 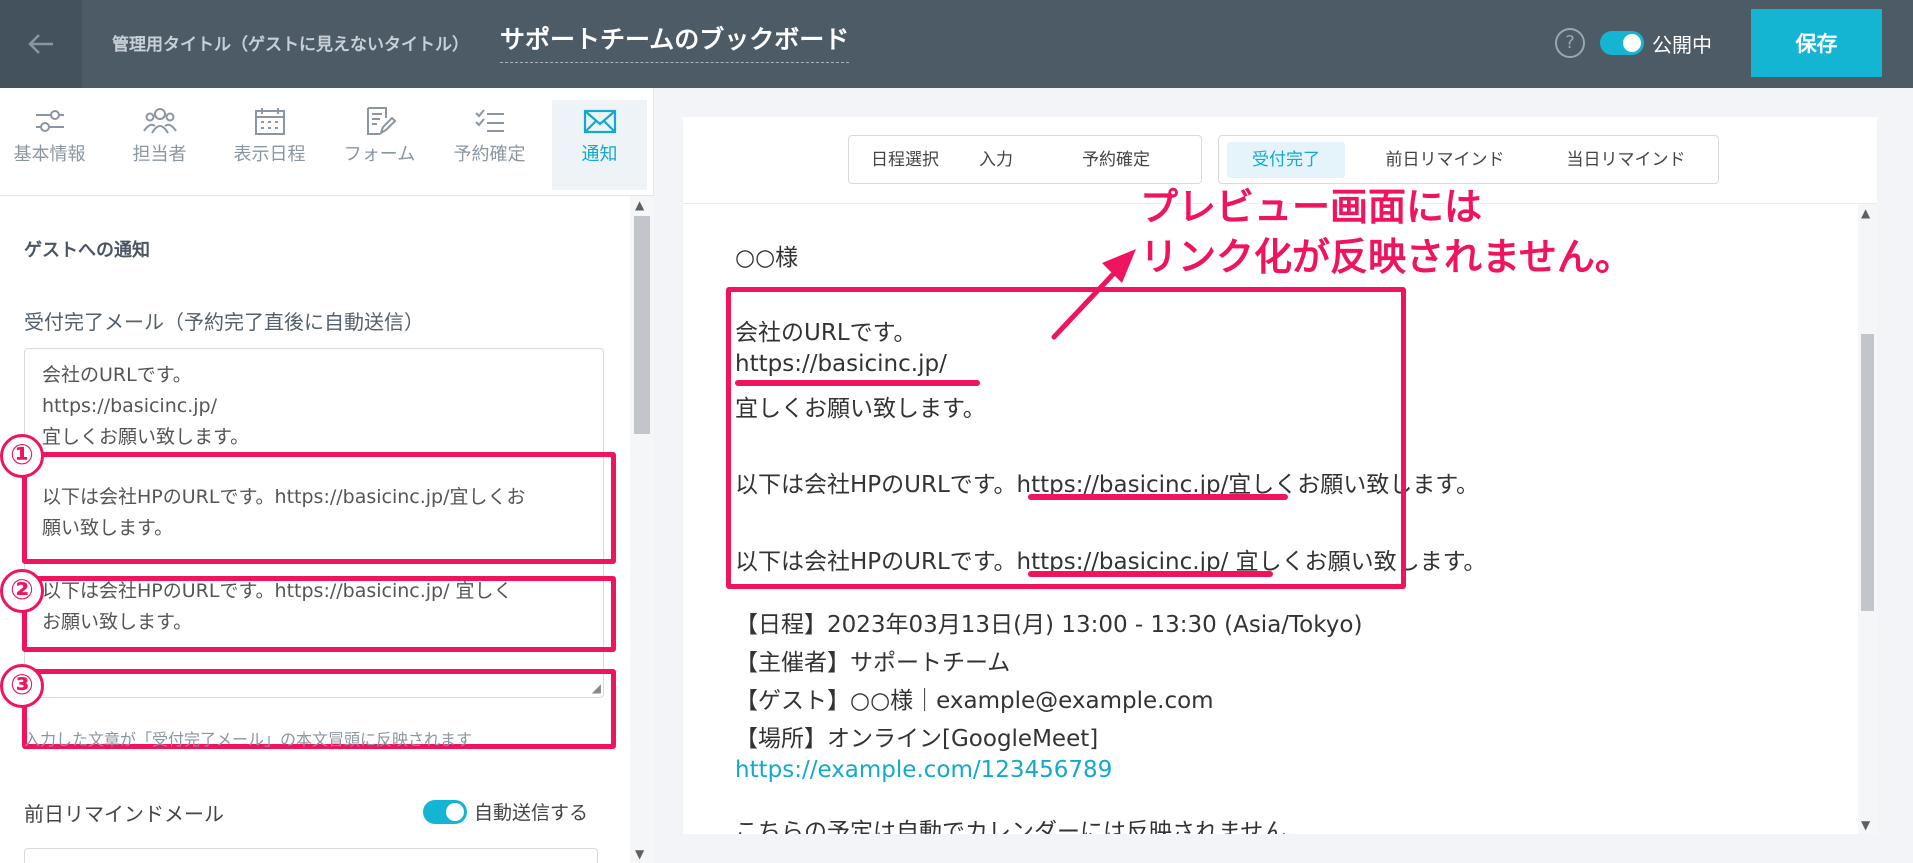 What do you see at coordinates (996, 160) in the screenshot?
I see `preview-tab-input: 入力` at bounding box center [996, 160].